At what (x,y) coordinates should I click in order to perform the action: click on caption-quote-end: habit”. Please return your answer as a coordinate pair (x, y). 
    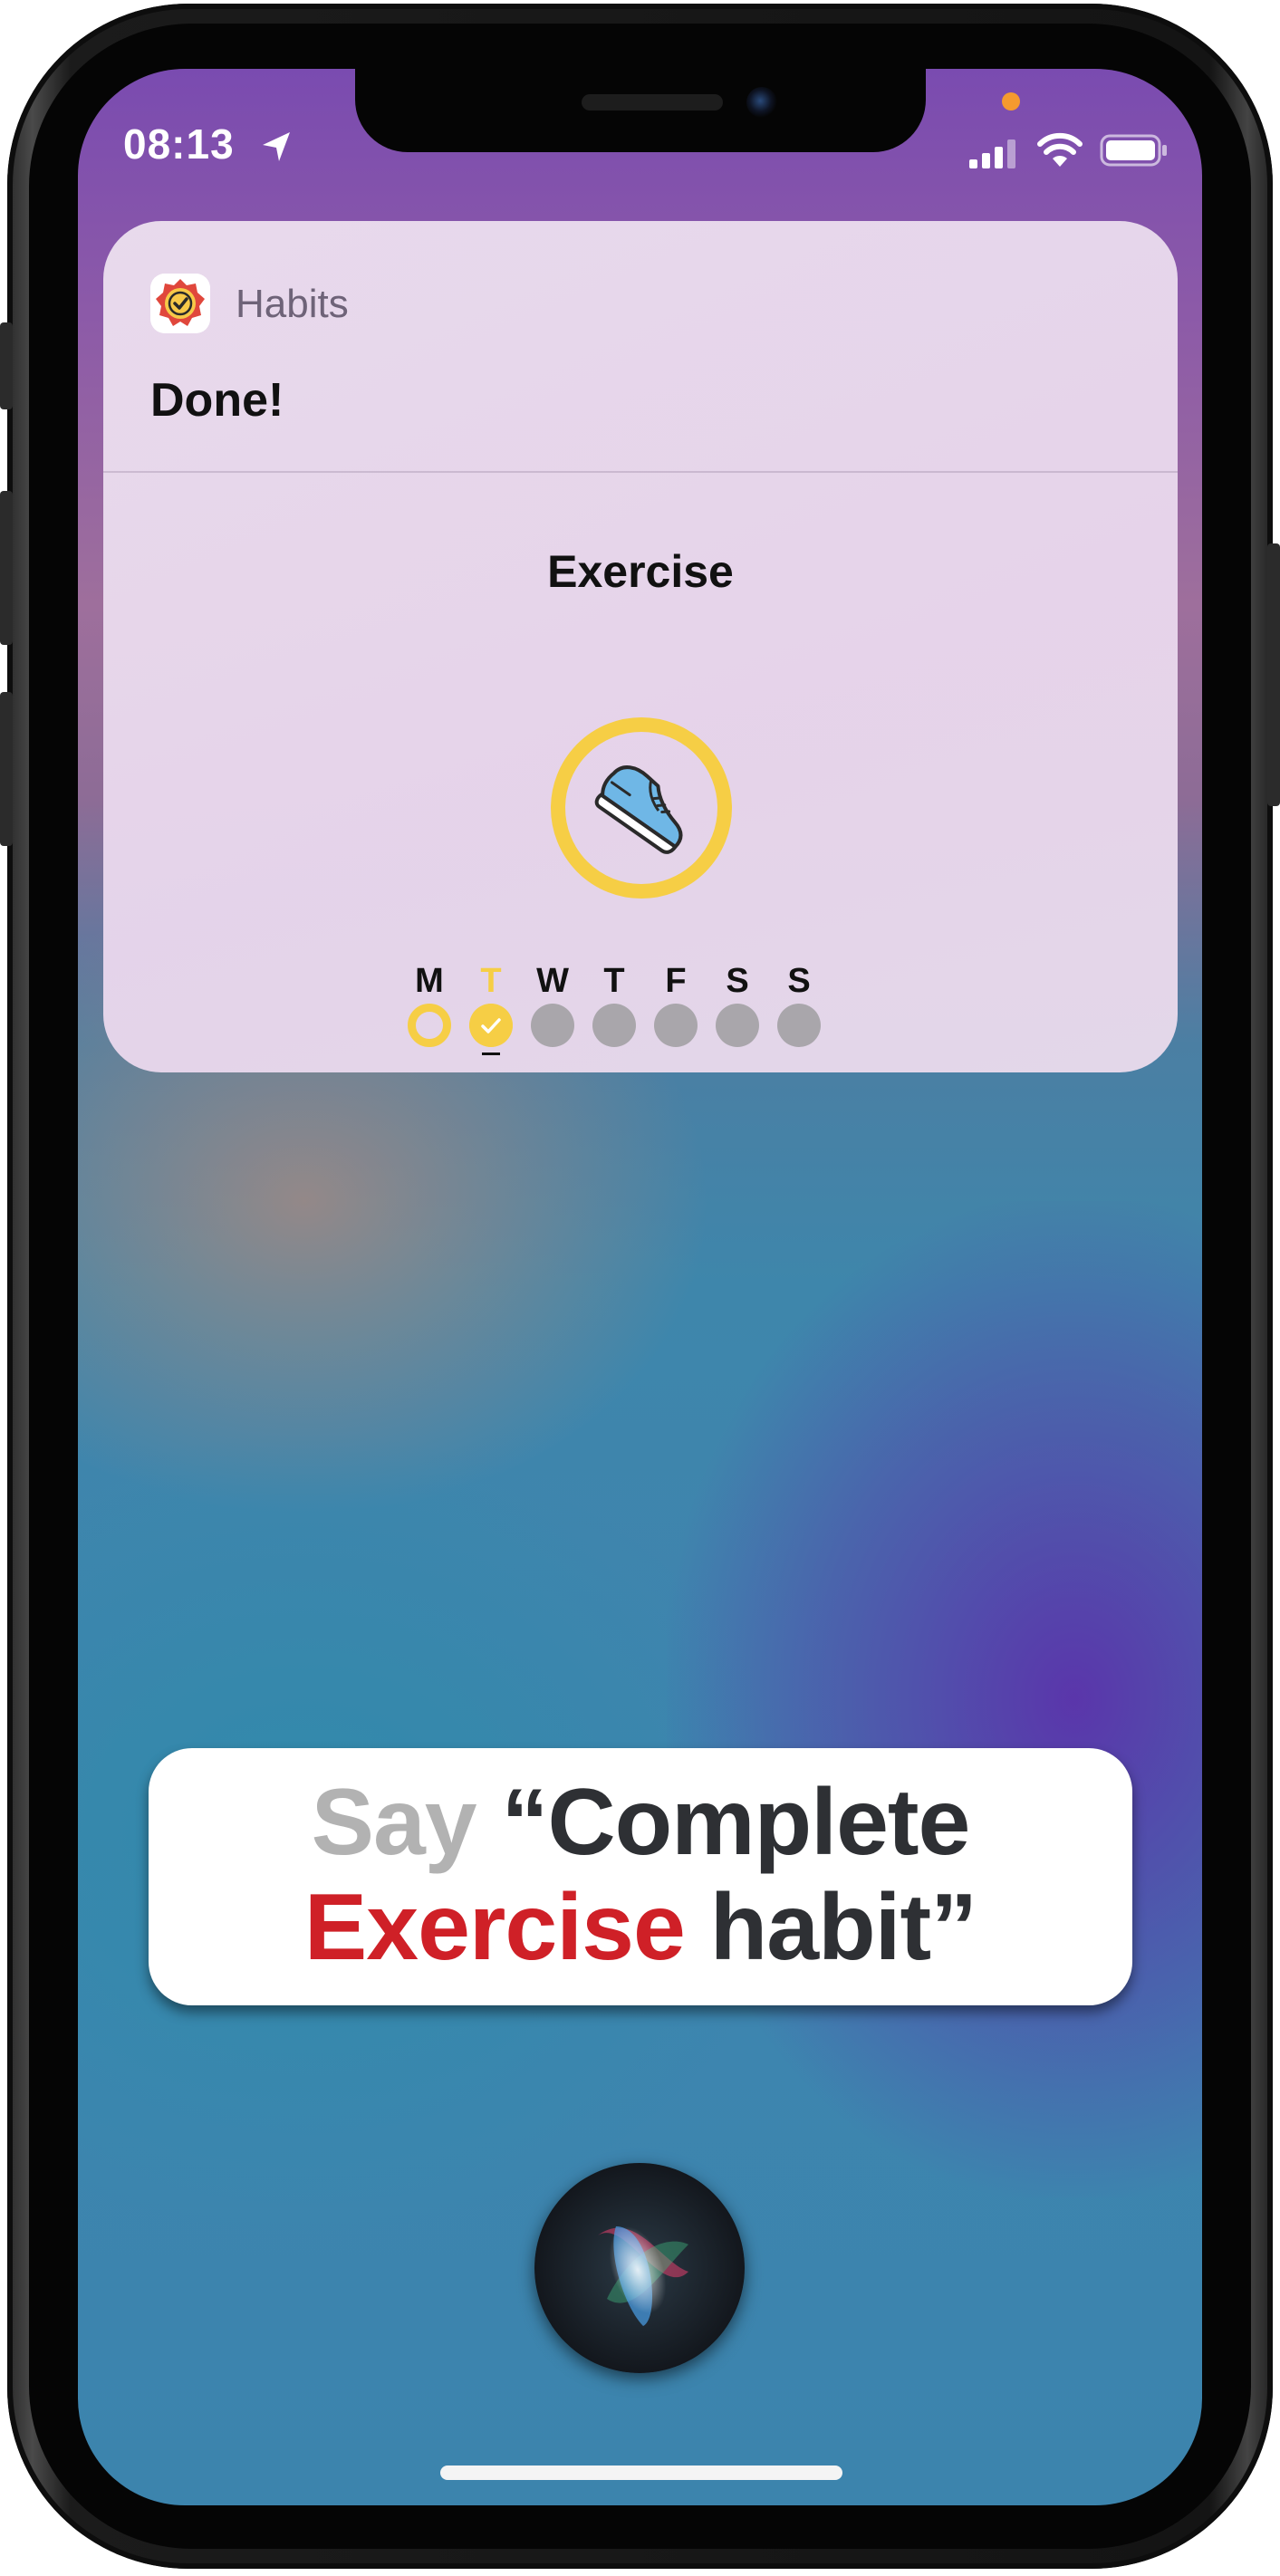
    Looking at the image, I should click on (843, 1927).